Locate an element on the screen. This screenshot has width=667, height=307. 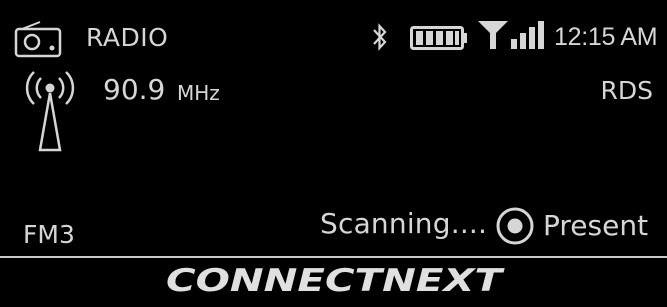
preset-radio-icon is located at coordinates (515, 226).